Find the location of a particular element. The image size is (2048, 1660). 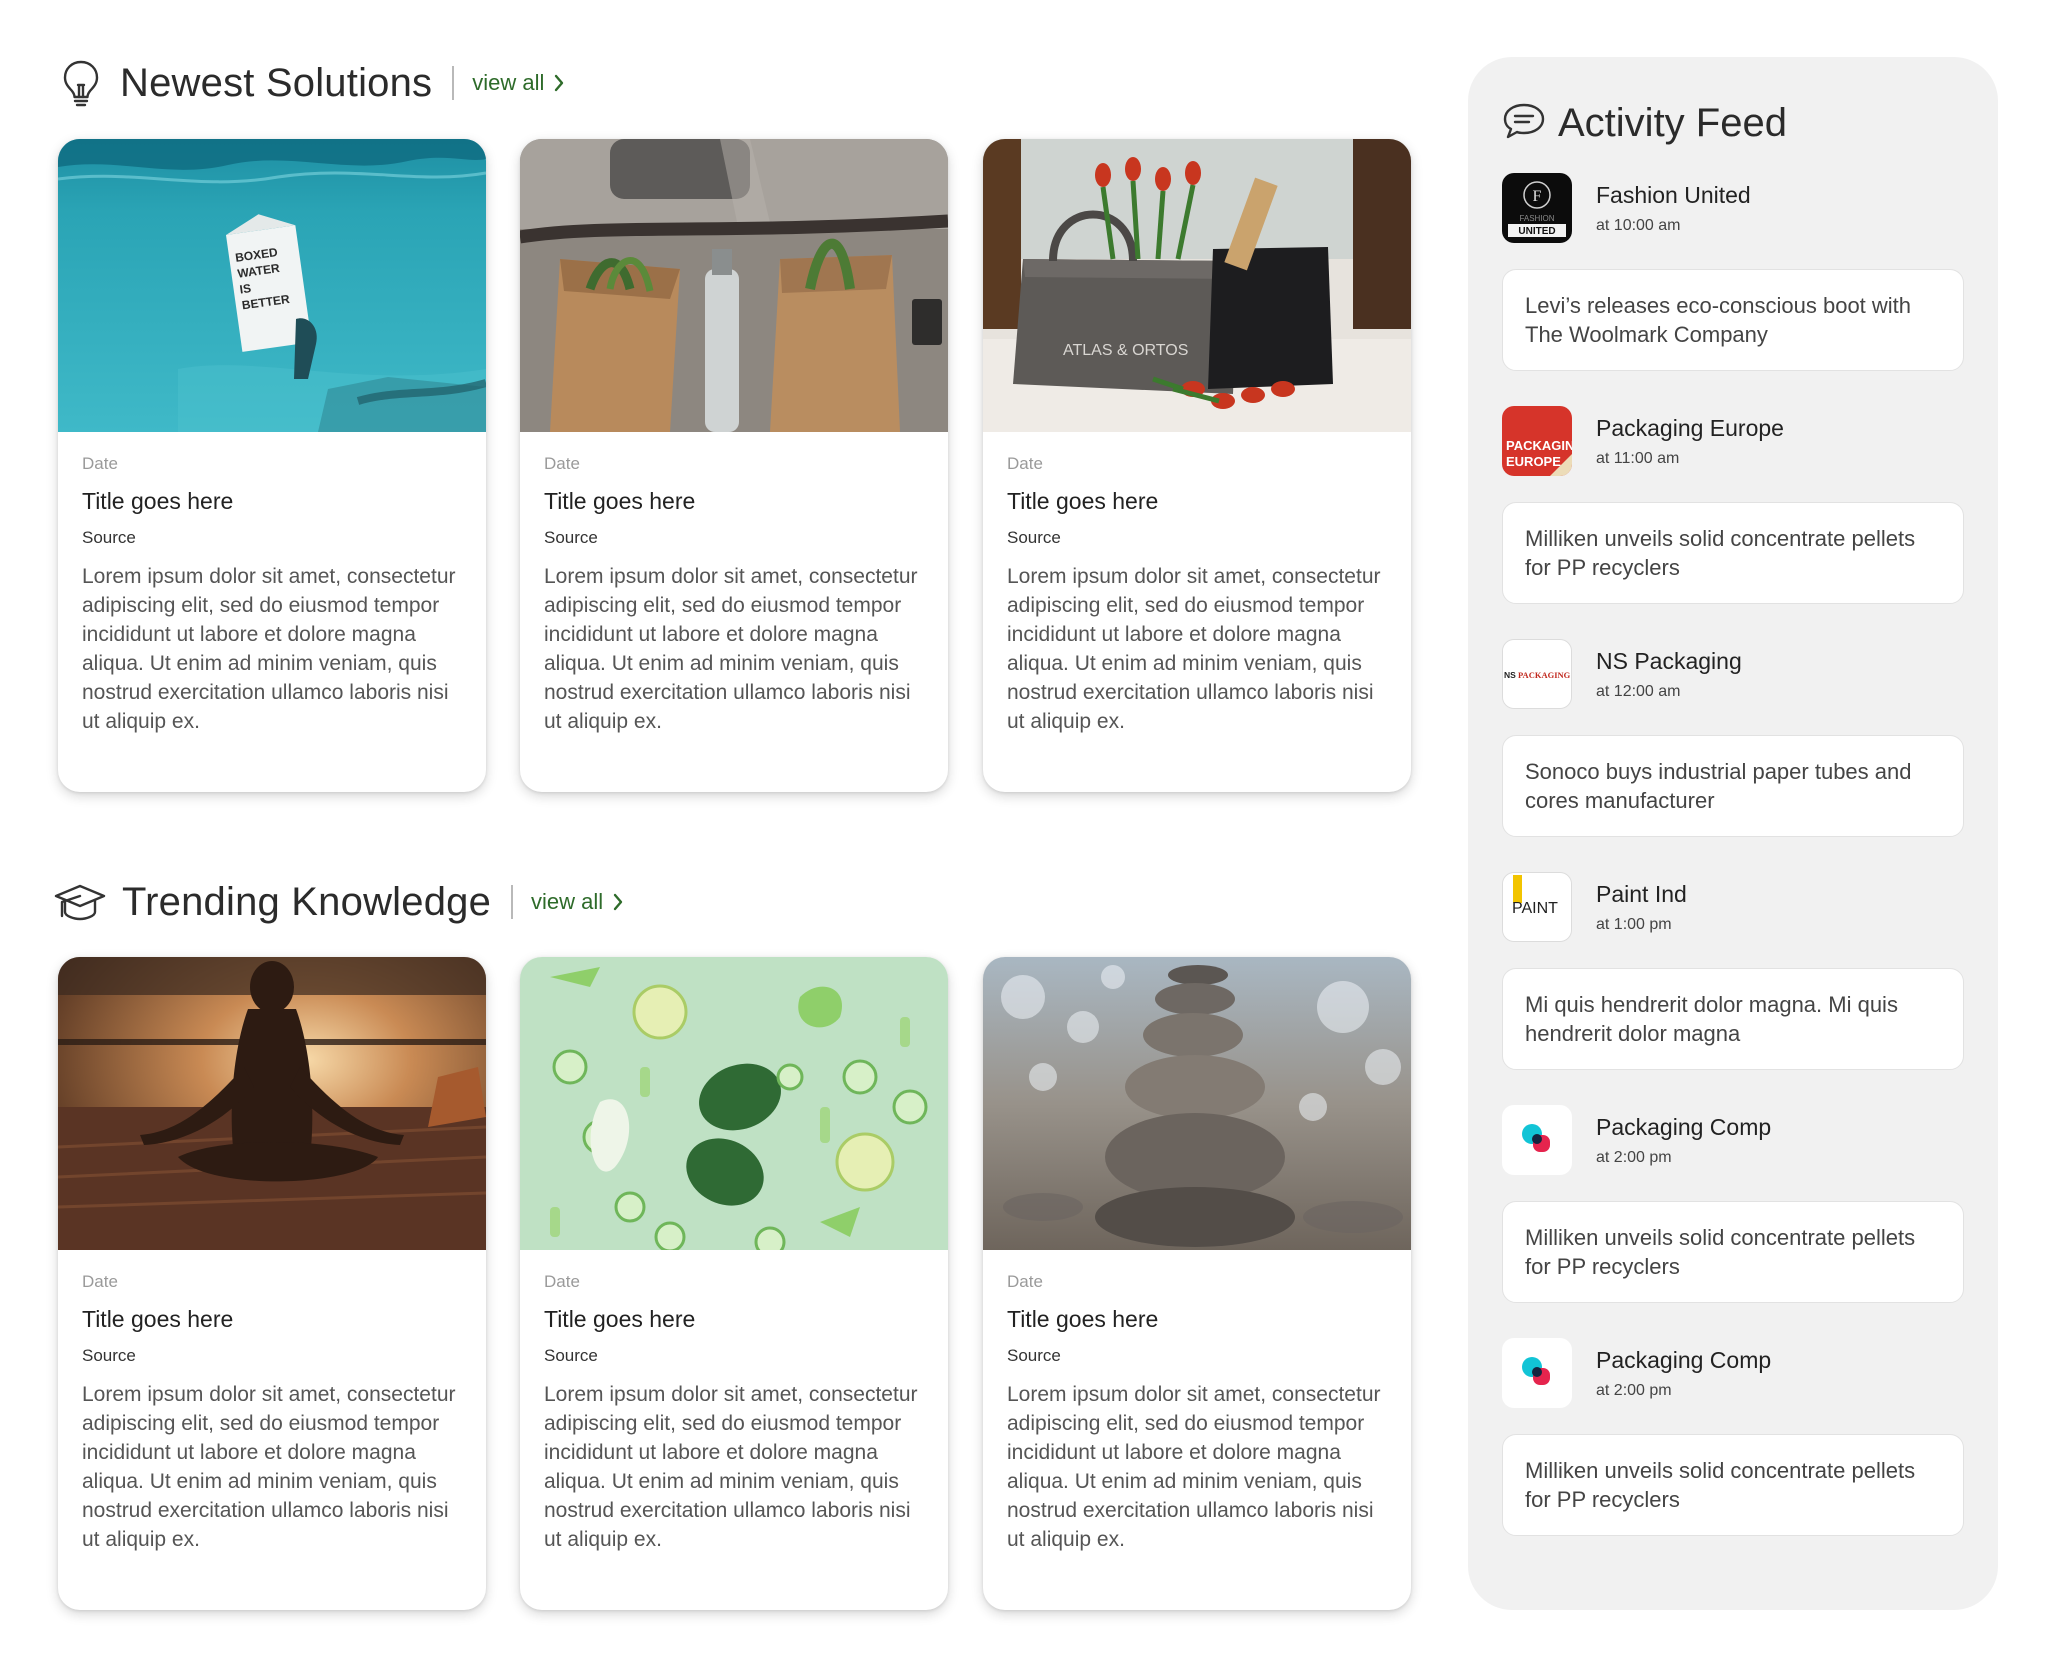

feed-source-name: Fashion United is located at coordinates (1673, 195).